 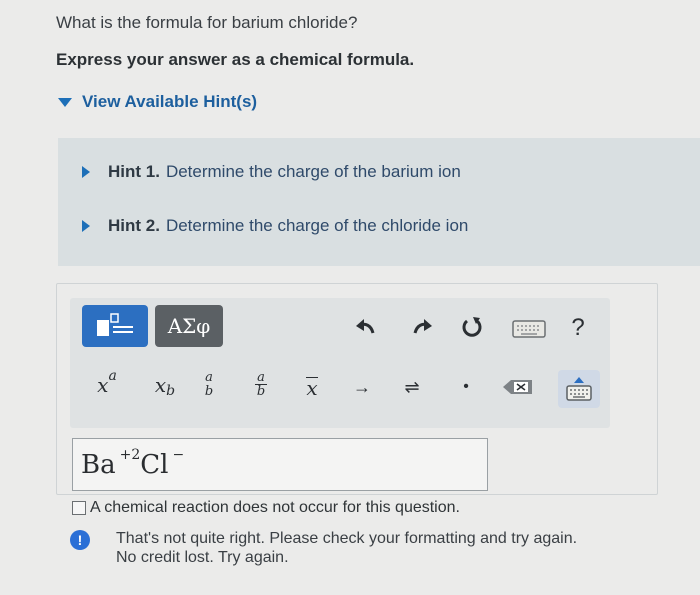 I want to click on hint-number: Hint 2., so click(x=134, y=225).